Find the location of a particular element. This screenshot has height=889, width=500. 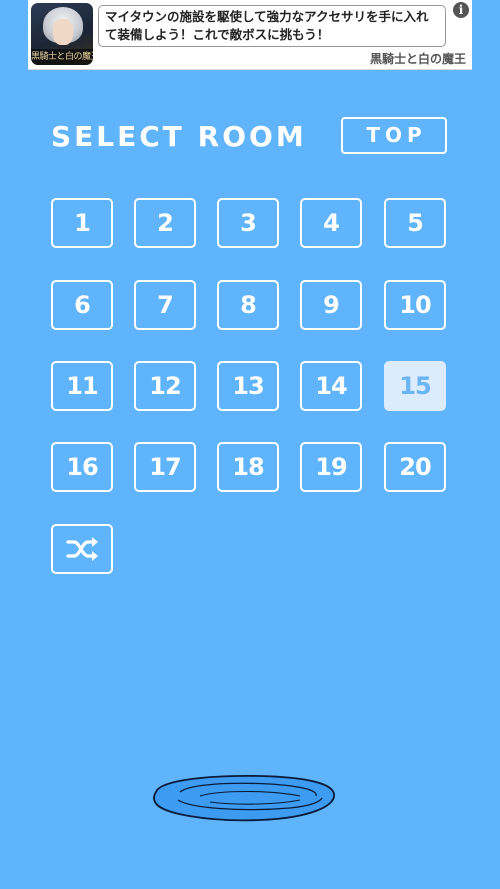

room-button-18: 18 is located at coordinates (248, 467).